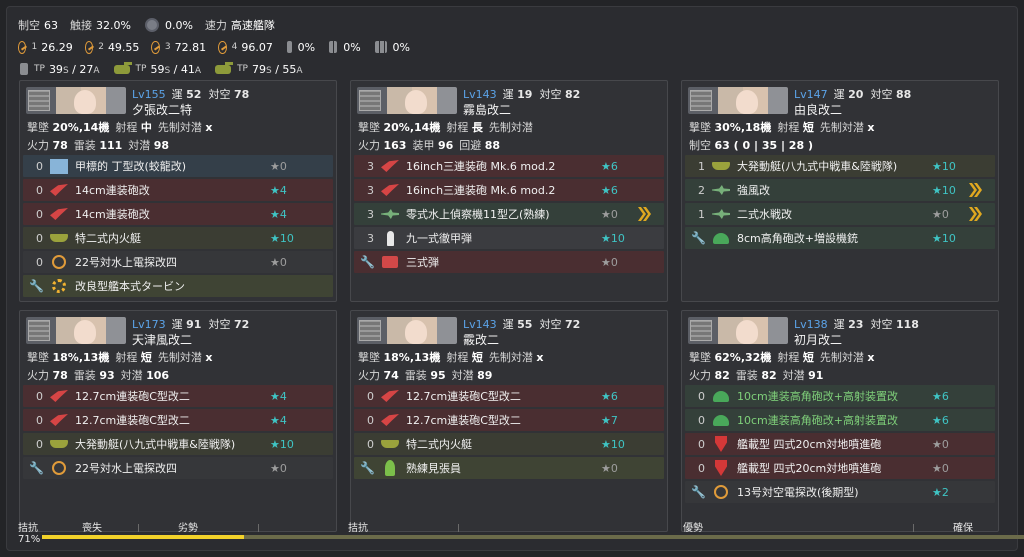  I want to click on equipment-slot: 3 零式水上偵察機11型乙(熟練) ★0, so click(509, 214).